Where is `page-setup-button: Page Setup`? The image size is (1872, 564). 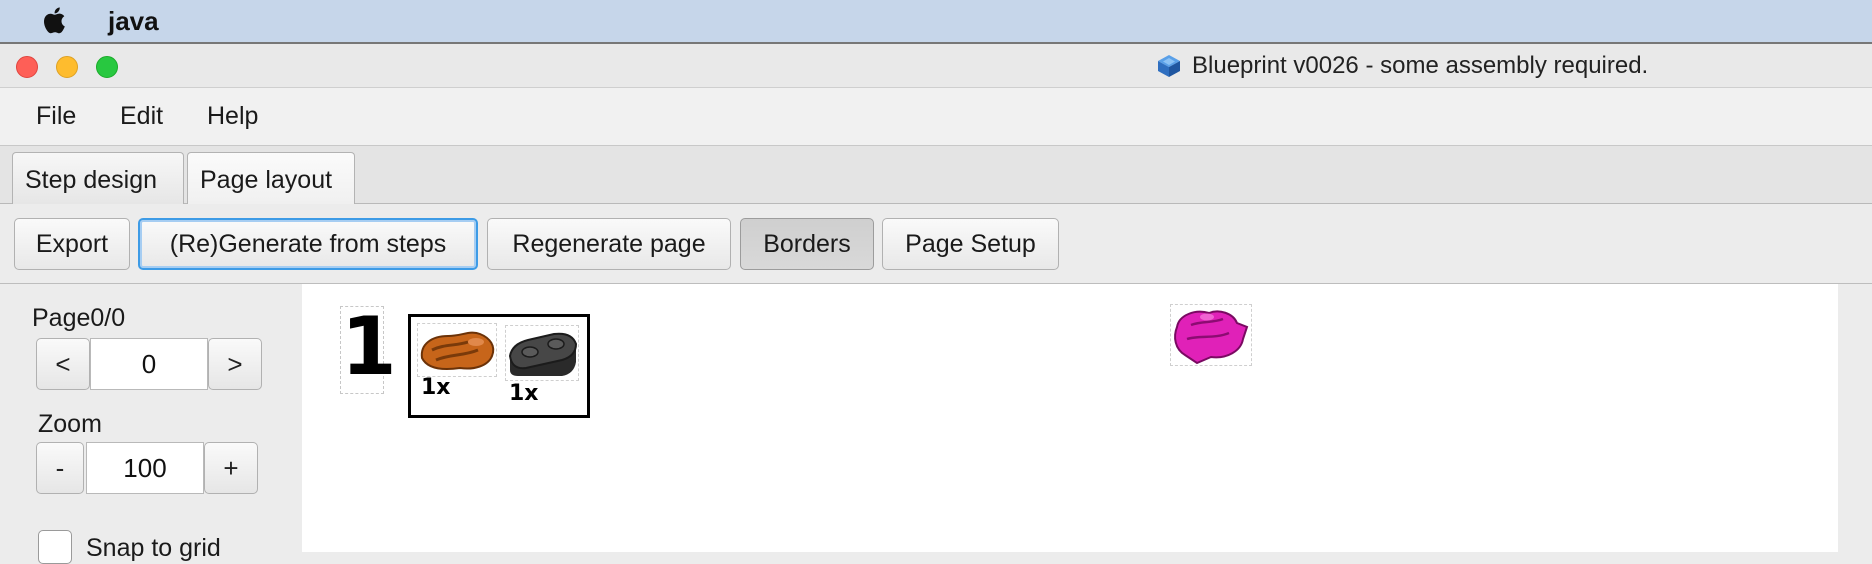
page-setup-button: Page Setup is located at coordinates (970, 244).